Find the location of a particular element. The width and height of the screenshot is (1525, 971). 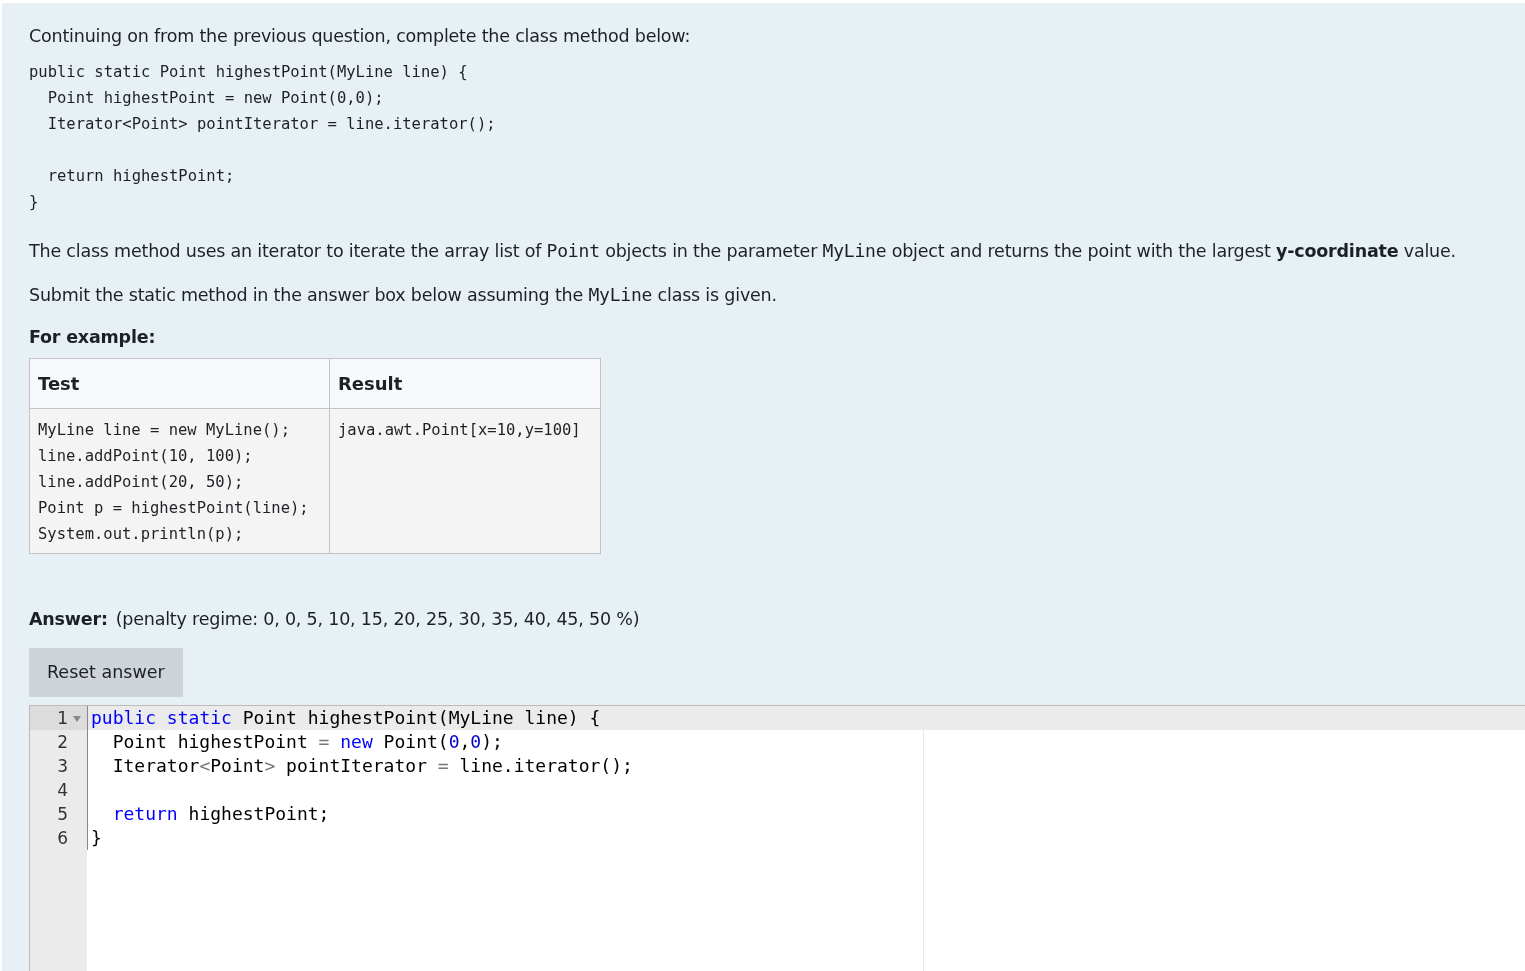

example-heading: For example: is located at coordinates (93, 337).